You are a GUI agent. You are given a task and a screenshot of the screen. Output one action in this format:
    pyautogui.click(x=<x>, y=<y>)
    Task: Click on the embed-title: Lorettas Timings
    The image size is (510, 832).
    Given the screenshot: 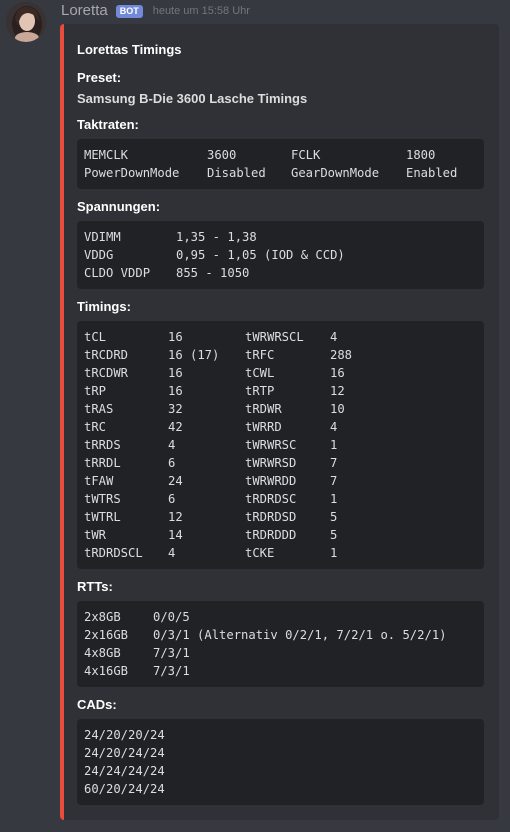 What is the action you would take?
    pyautogui.click(x=129, y=49)
    